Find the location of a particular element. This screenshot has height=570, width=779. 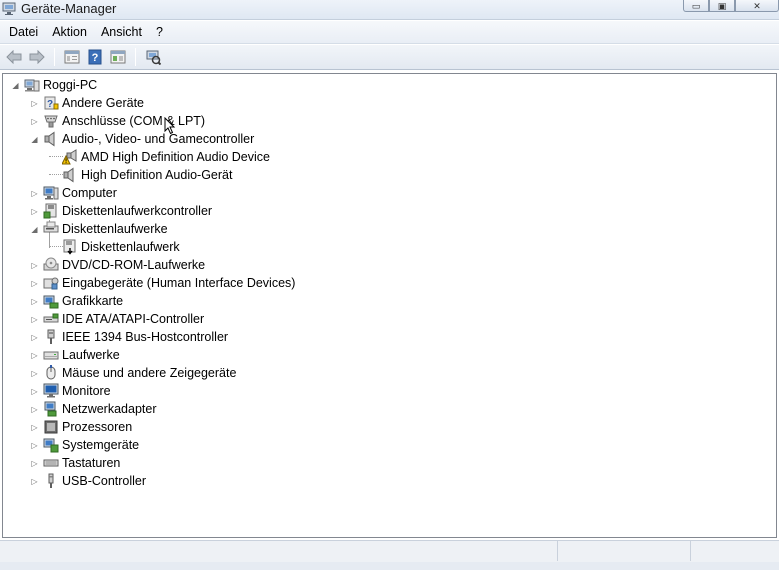

status-pane-secondary is located at coordinates (624, 551).